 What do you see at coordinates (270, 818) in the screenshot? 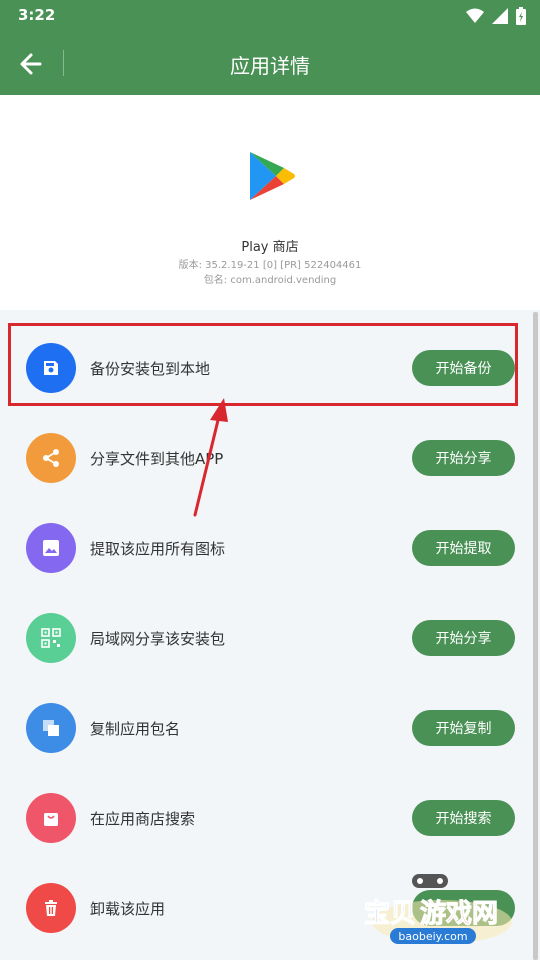
I see `list-item: 在应用商店搜索 开始搜索` at bounding box center [270, 818].